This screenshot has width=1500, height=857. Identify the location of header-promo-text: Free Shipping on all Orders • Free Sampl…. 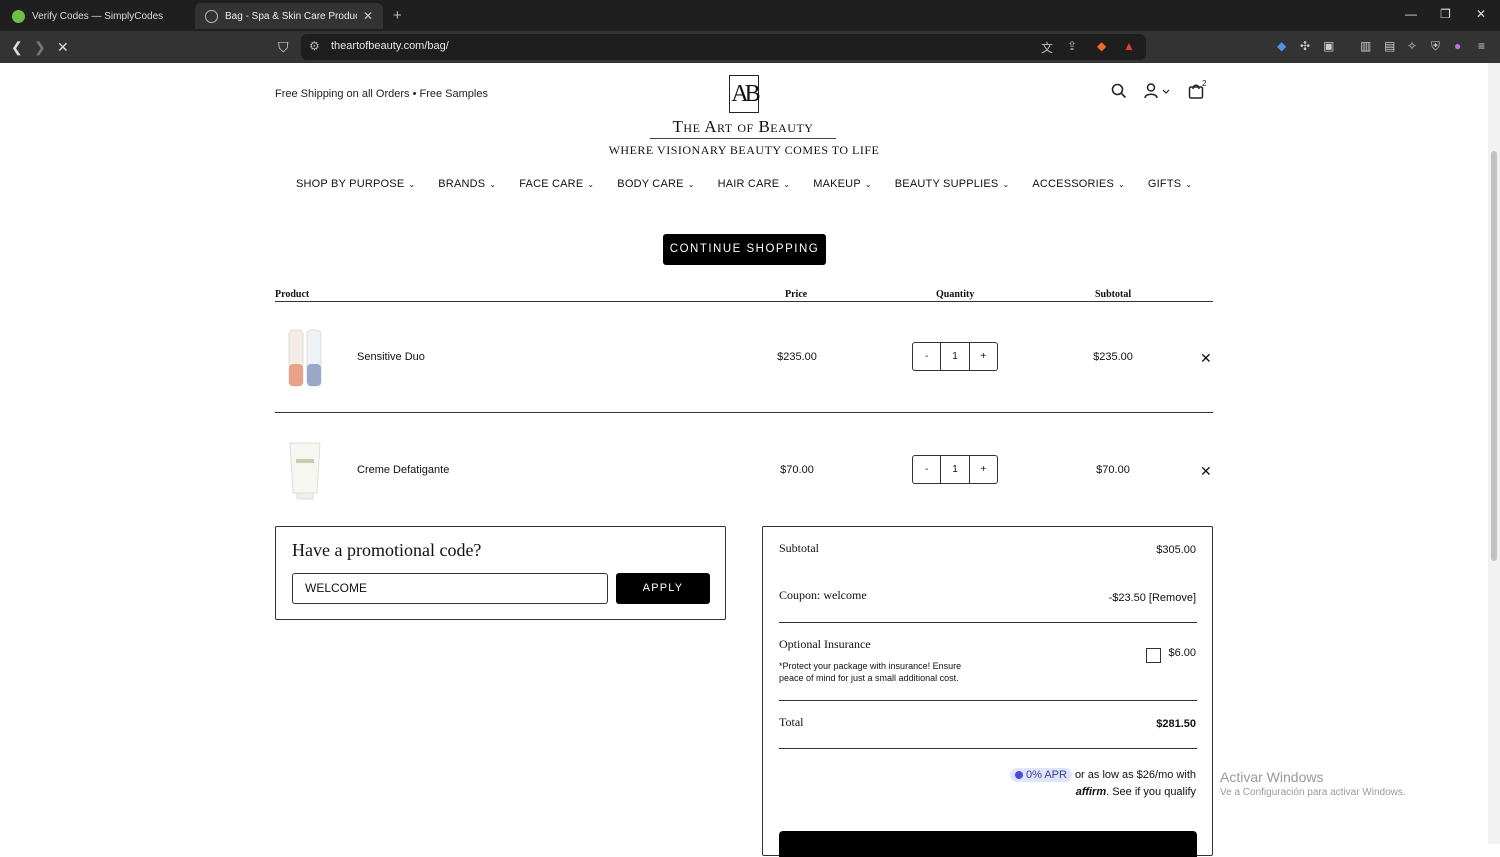
(381, 94).